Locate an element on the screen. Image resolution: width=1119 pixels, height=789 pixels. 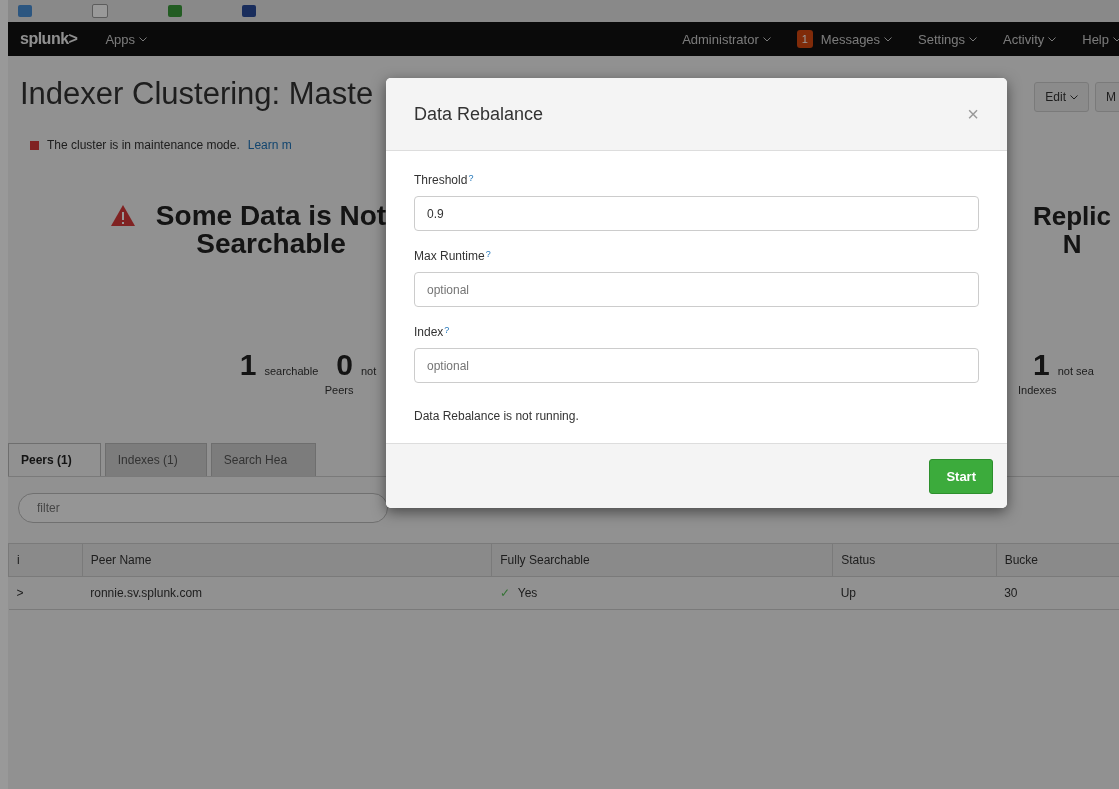
stat-label: not sea is located at coordinates (1075, 371).